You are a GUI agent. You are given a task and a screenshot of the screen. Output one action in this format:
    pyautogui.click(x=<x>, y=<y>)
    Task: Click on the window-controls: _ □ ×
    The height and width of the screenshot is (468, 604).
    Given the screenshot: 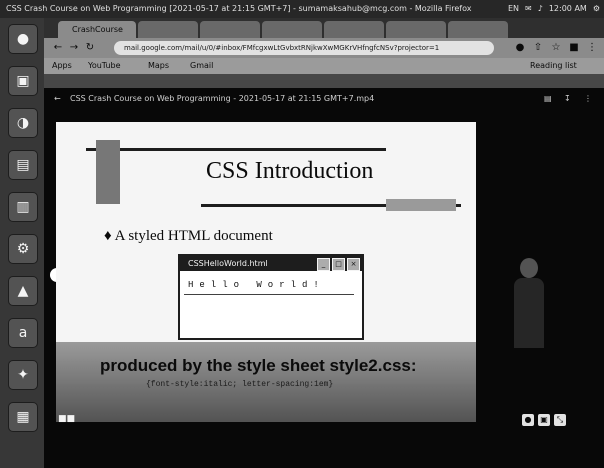 What is the action you would take?
    pyautogui.click(x=338, y=264)
    